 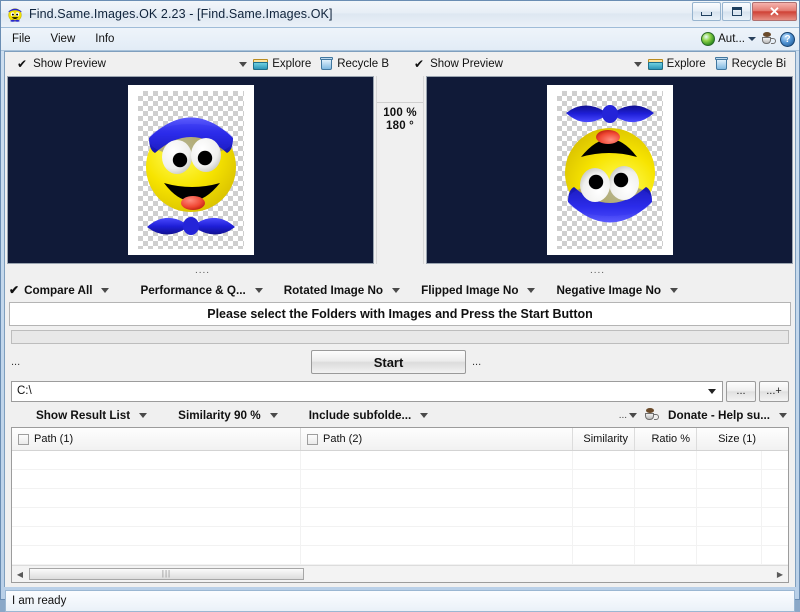 I want to click on show-preview-checkbox-left: ✔ Show Preview, so click(x=55, y=64).